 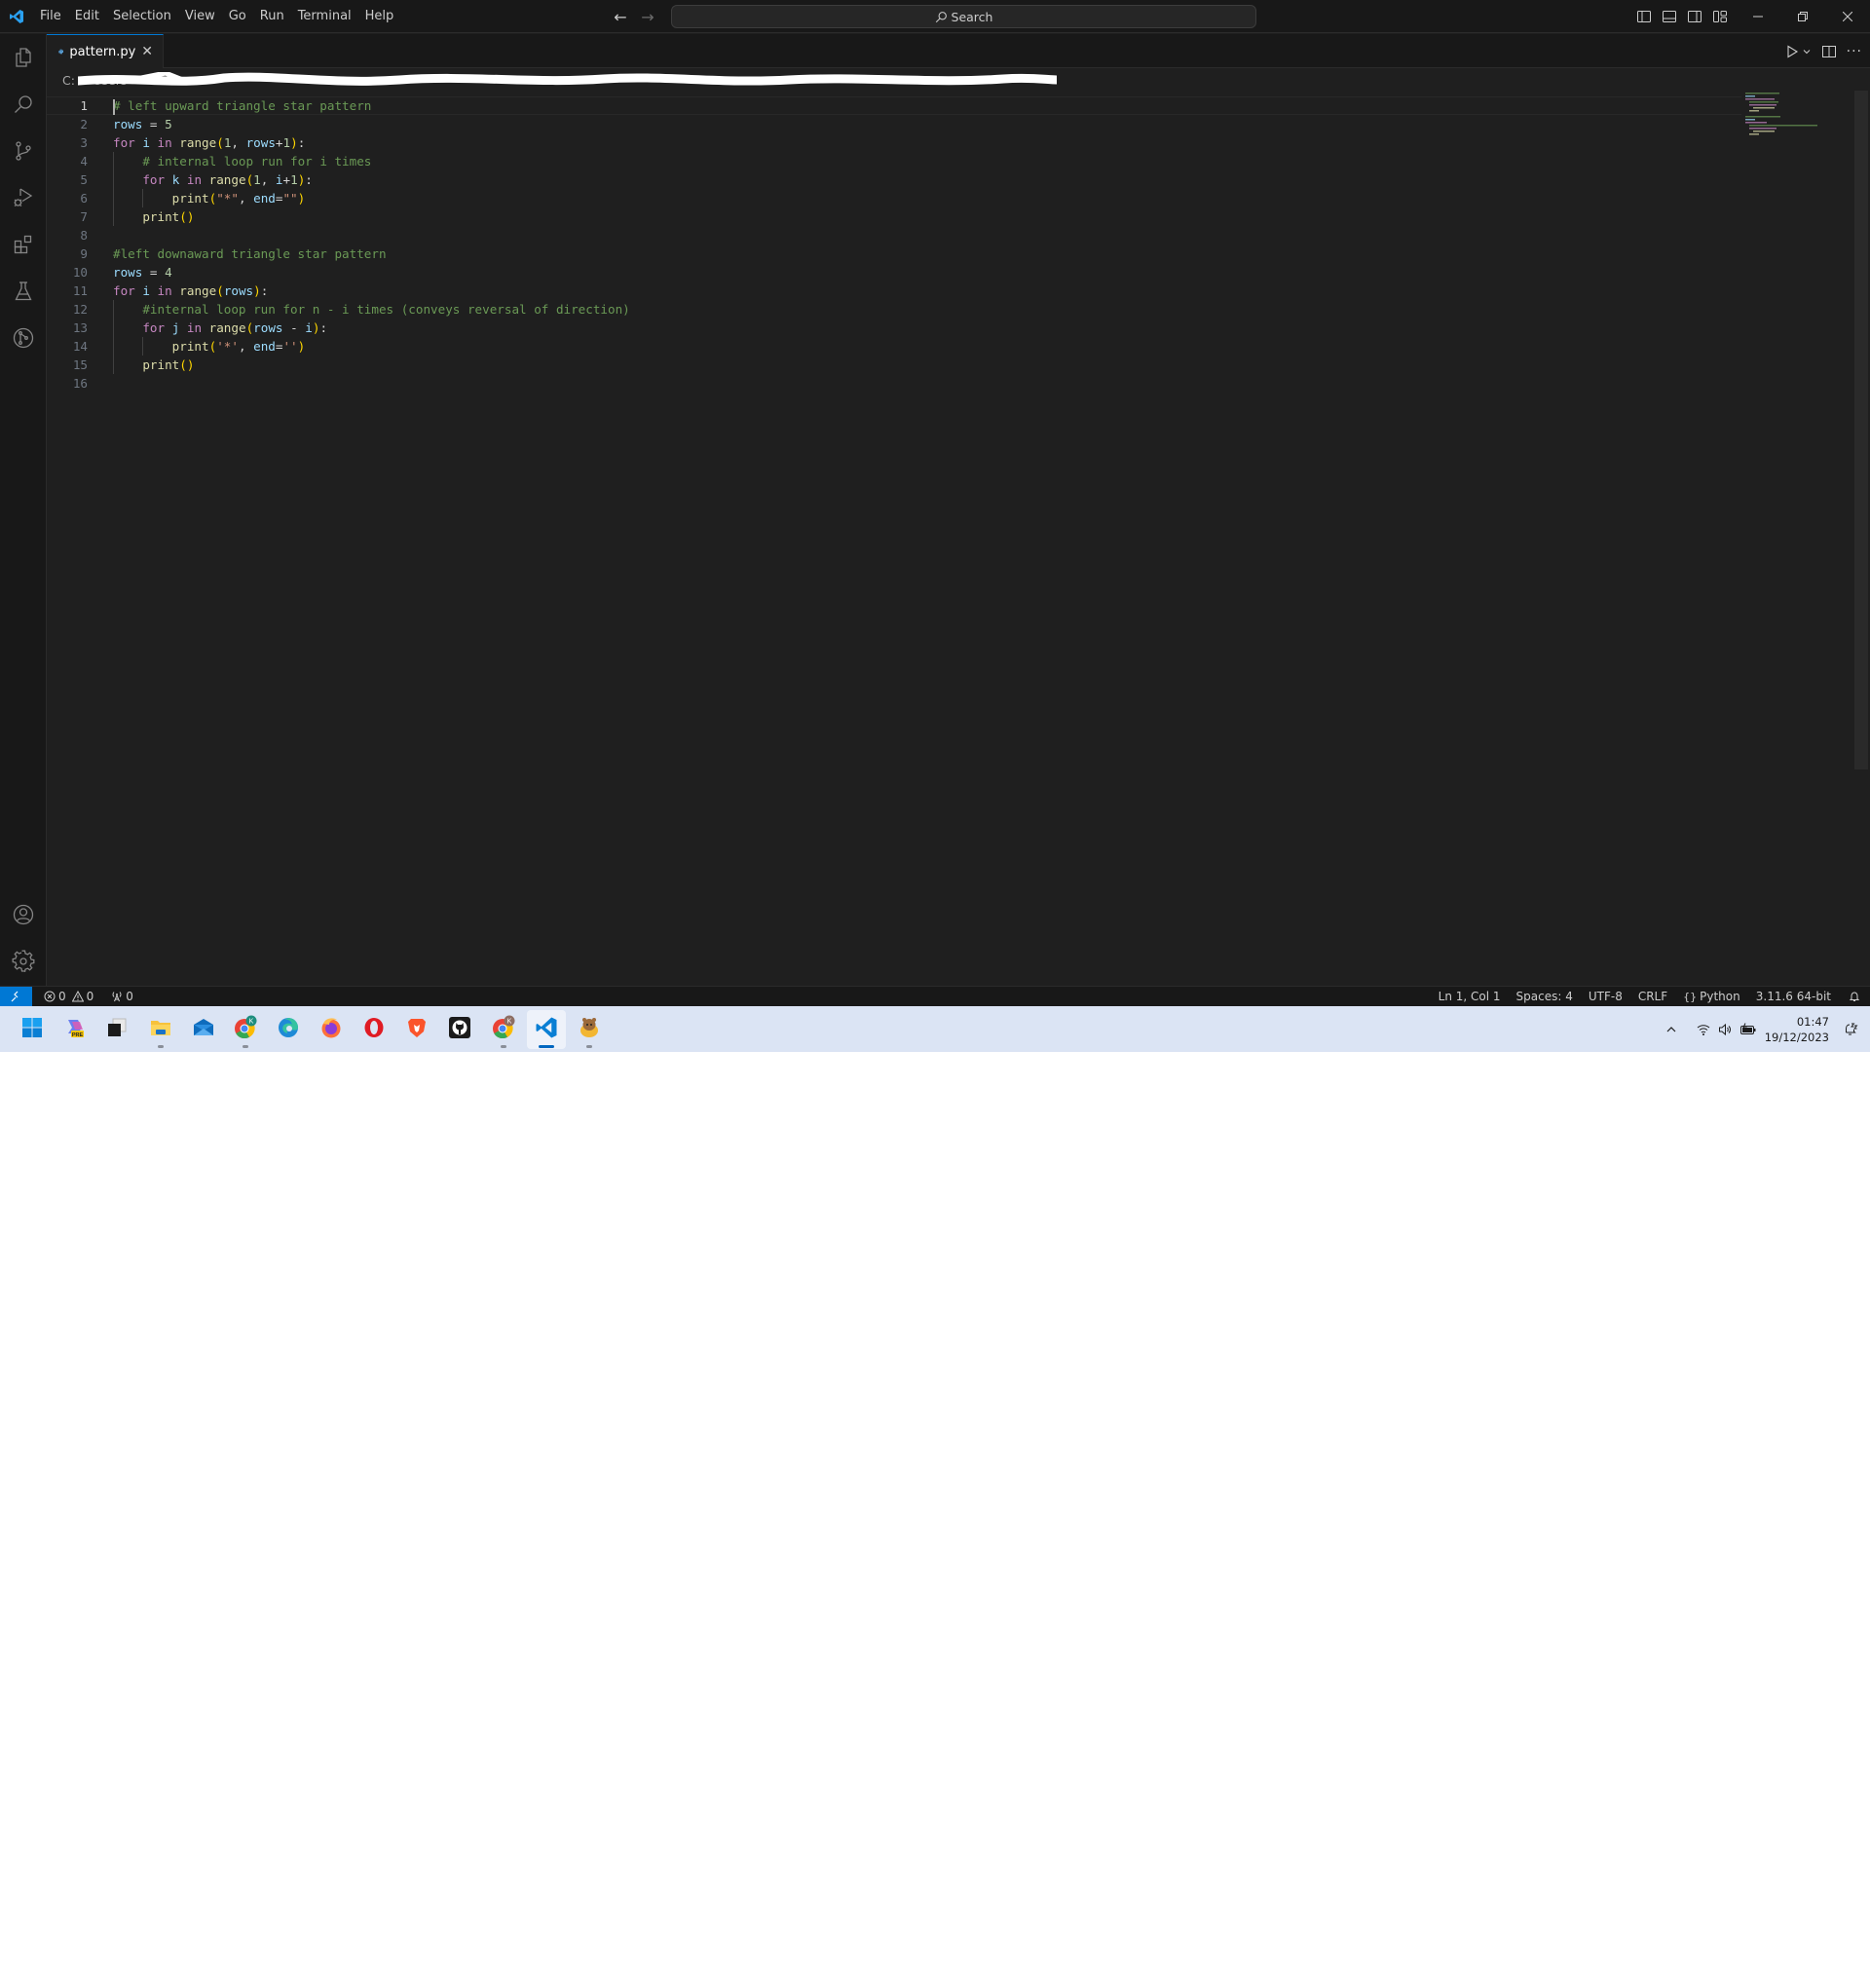 What do you see at coordinates (894, 347) in the screenshot?
I see `code-line: 14 print('*', end='')` at bounding box center [894, 347].